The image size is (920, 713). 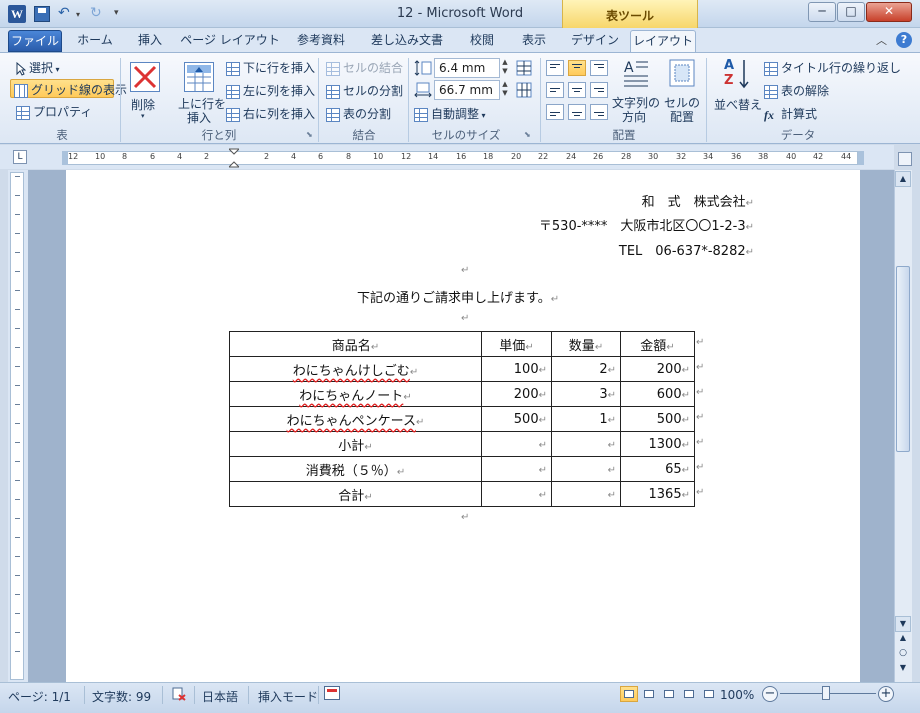 What do you see at coordinates (657, 344) in the screenshot?
I see `header-amount: 金額↵` at bounding box center [657, 344].